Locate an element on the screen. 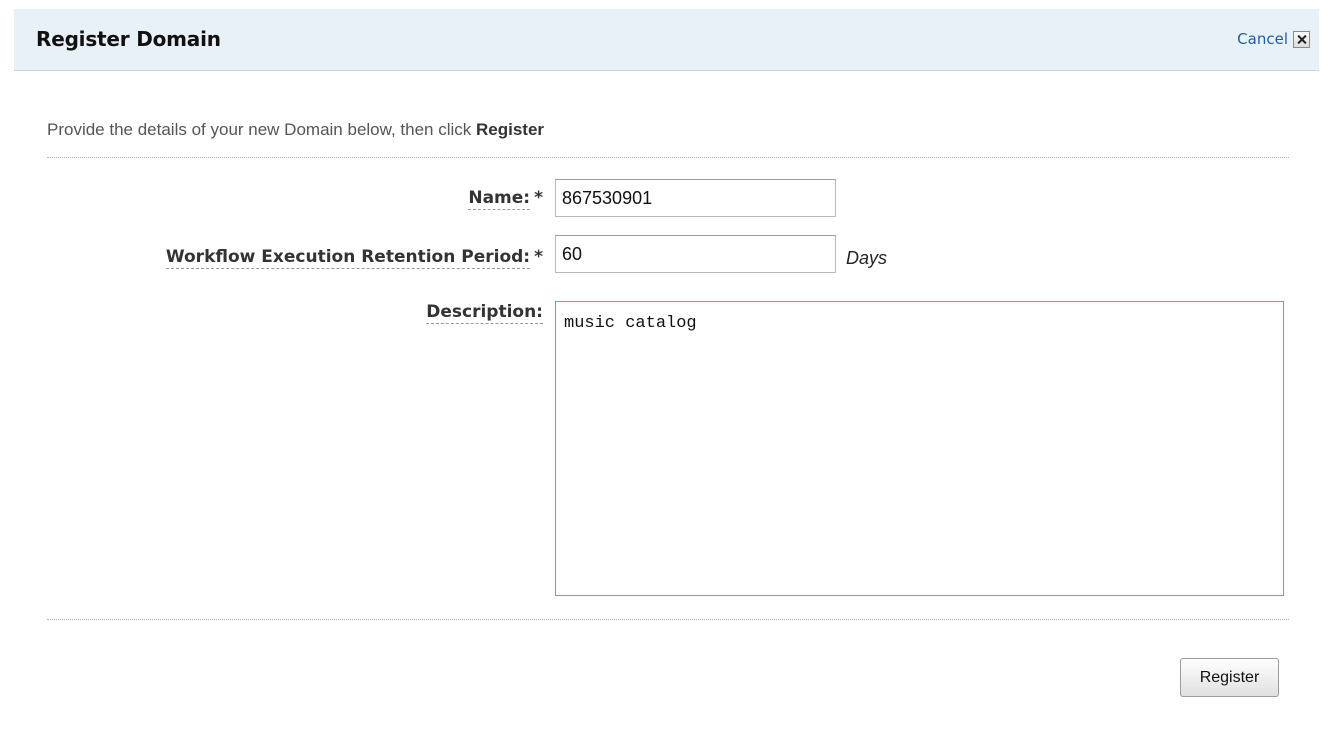 This screenshot has width=1333, height=732. retention-unit-label: Days is located at coordinates (867, 258).